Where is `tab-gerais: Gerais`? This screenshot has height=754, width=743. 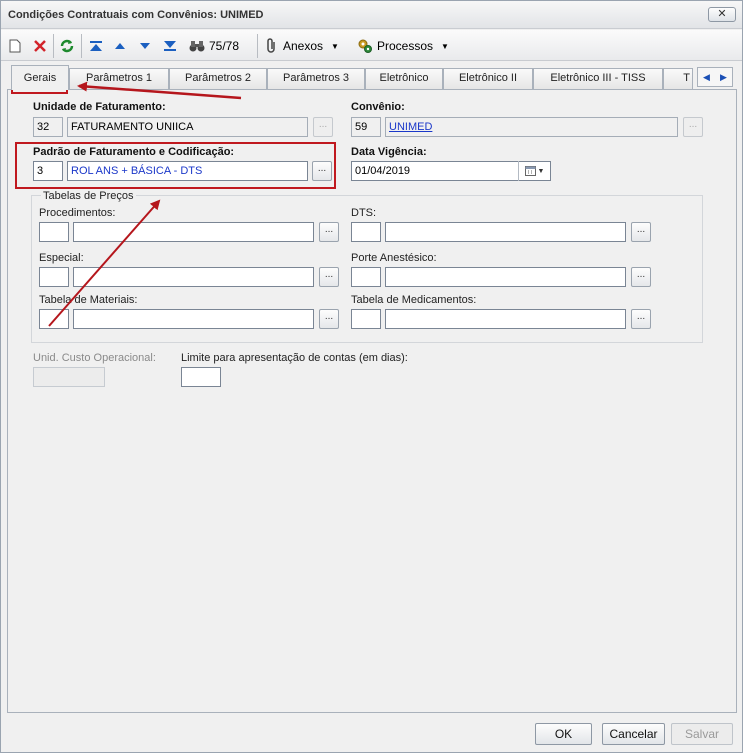 tab-gerais: Gerais is located at coordinates (40, 77).